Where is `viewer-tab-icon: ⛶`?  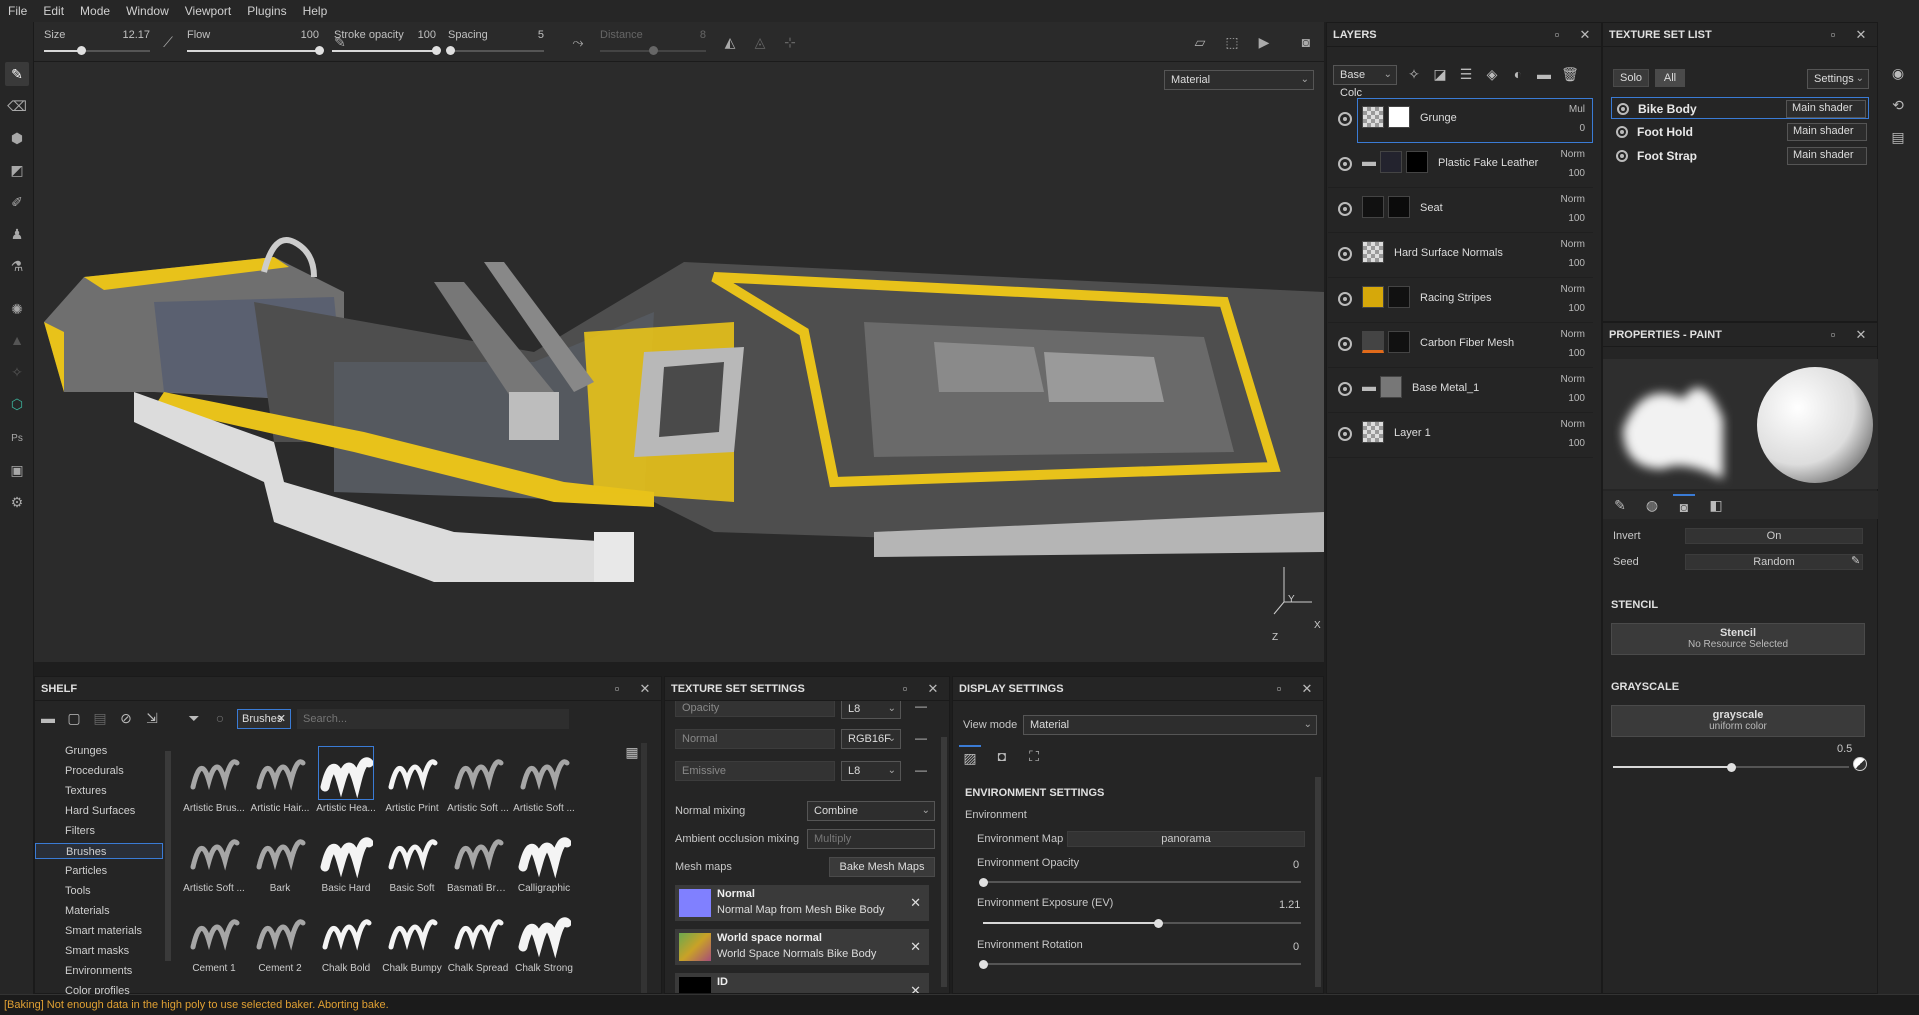
viewer-tab-icon: ⛶ is located at coordinates (1034, 756).